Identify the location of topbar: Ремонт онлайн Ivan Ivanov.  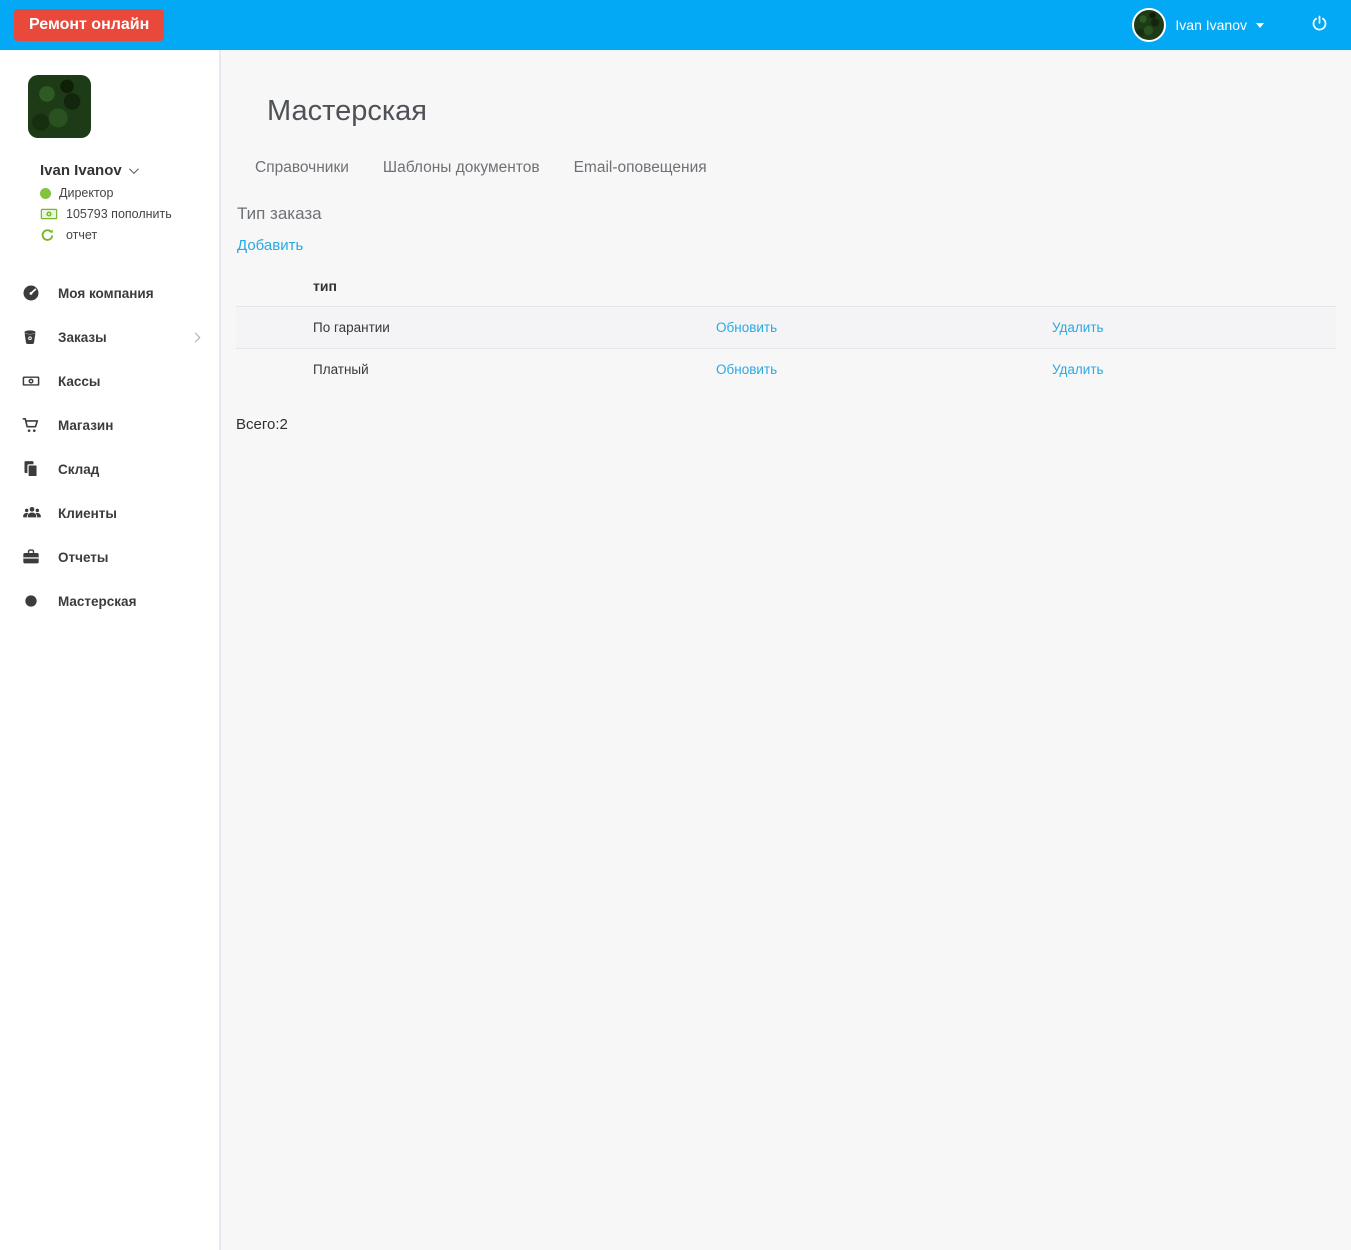
(675, 25).